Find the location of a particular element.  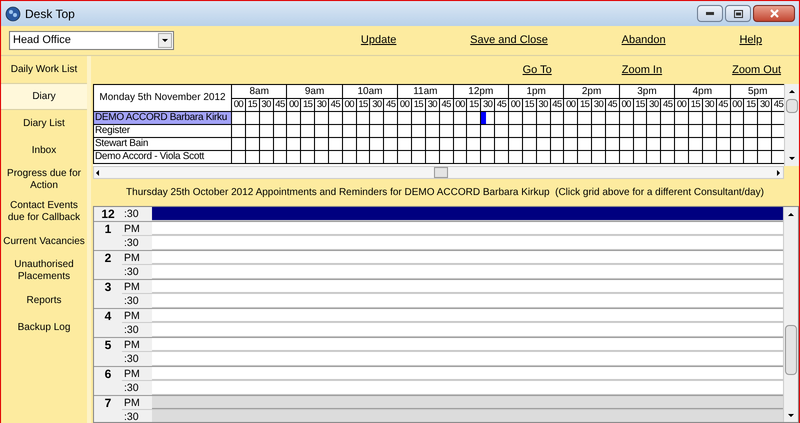

hour-label: 3 is located at coordinates (108, 294).